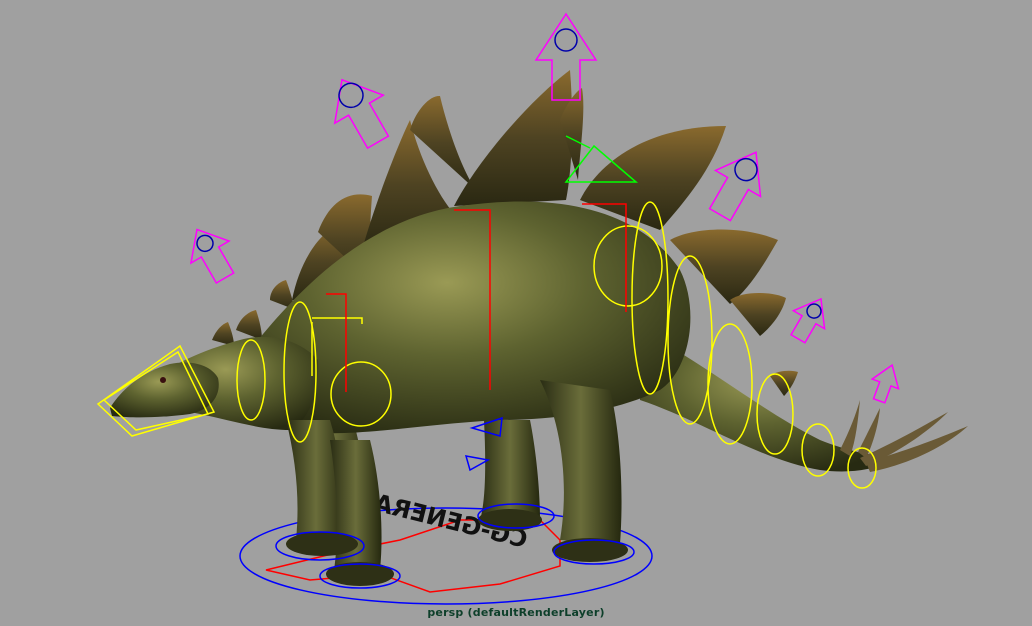  Describe the element at coordinates (516, 612) in the screenshot. I see `camera-label: persp (defaultRenderLayer)` at that location.